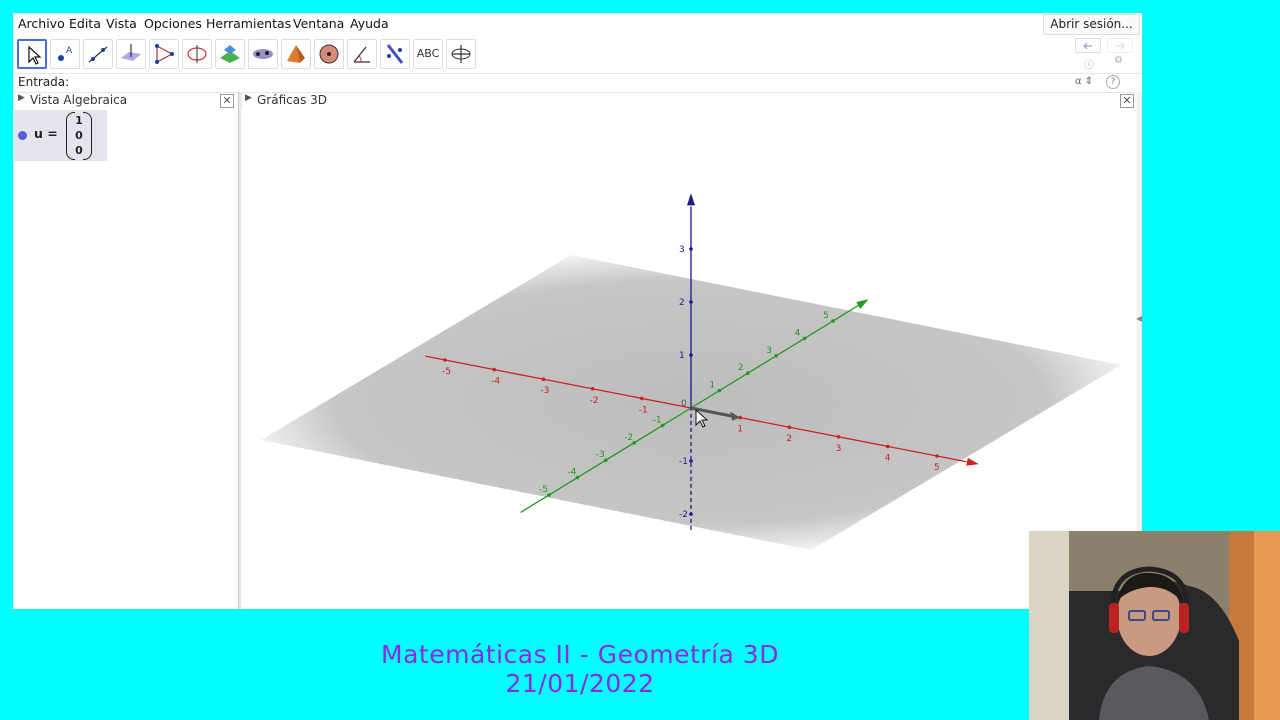  Describe the element at coordinates (544, 391) in the screenshot. I see `x-axis-tick-label: -3` at that location.